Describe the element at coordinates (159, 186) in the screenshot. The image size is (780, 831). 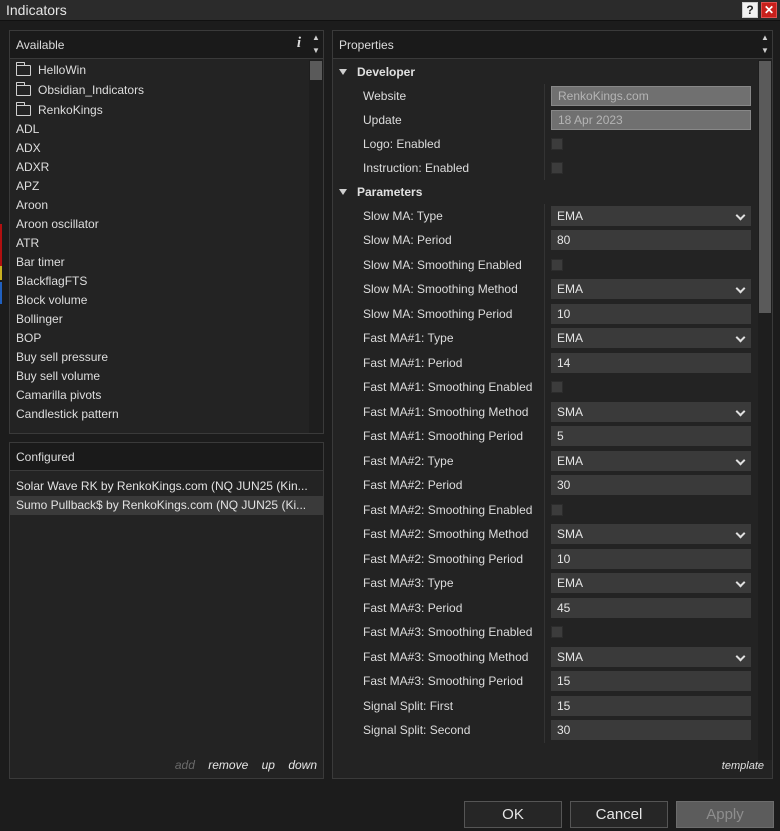
I see `indicator-item: APZ` at that location.